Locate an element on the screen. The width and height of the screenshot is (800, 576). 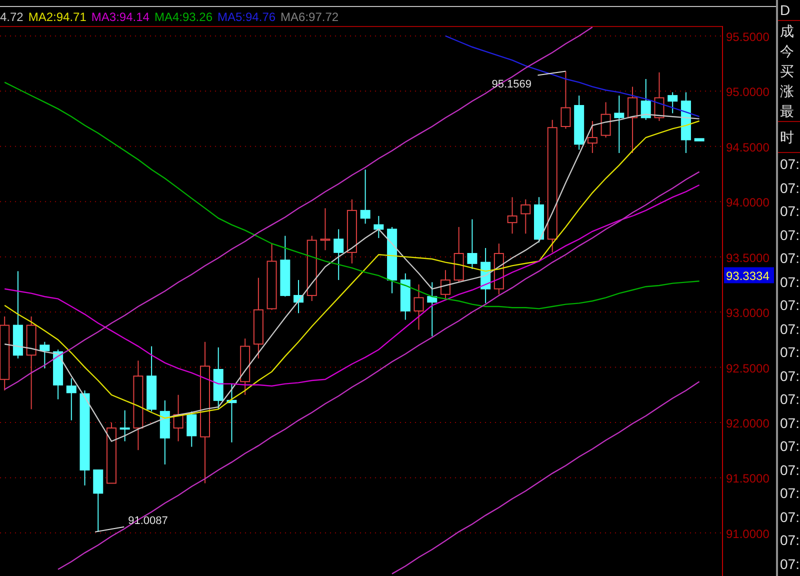
time-header: 时 is located at coordinates (789, 137).